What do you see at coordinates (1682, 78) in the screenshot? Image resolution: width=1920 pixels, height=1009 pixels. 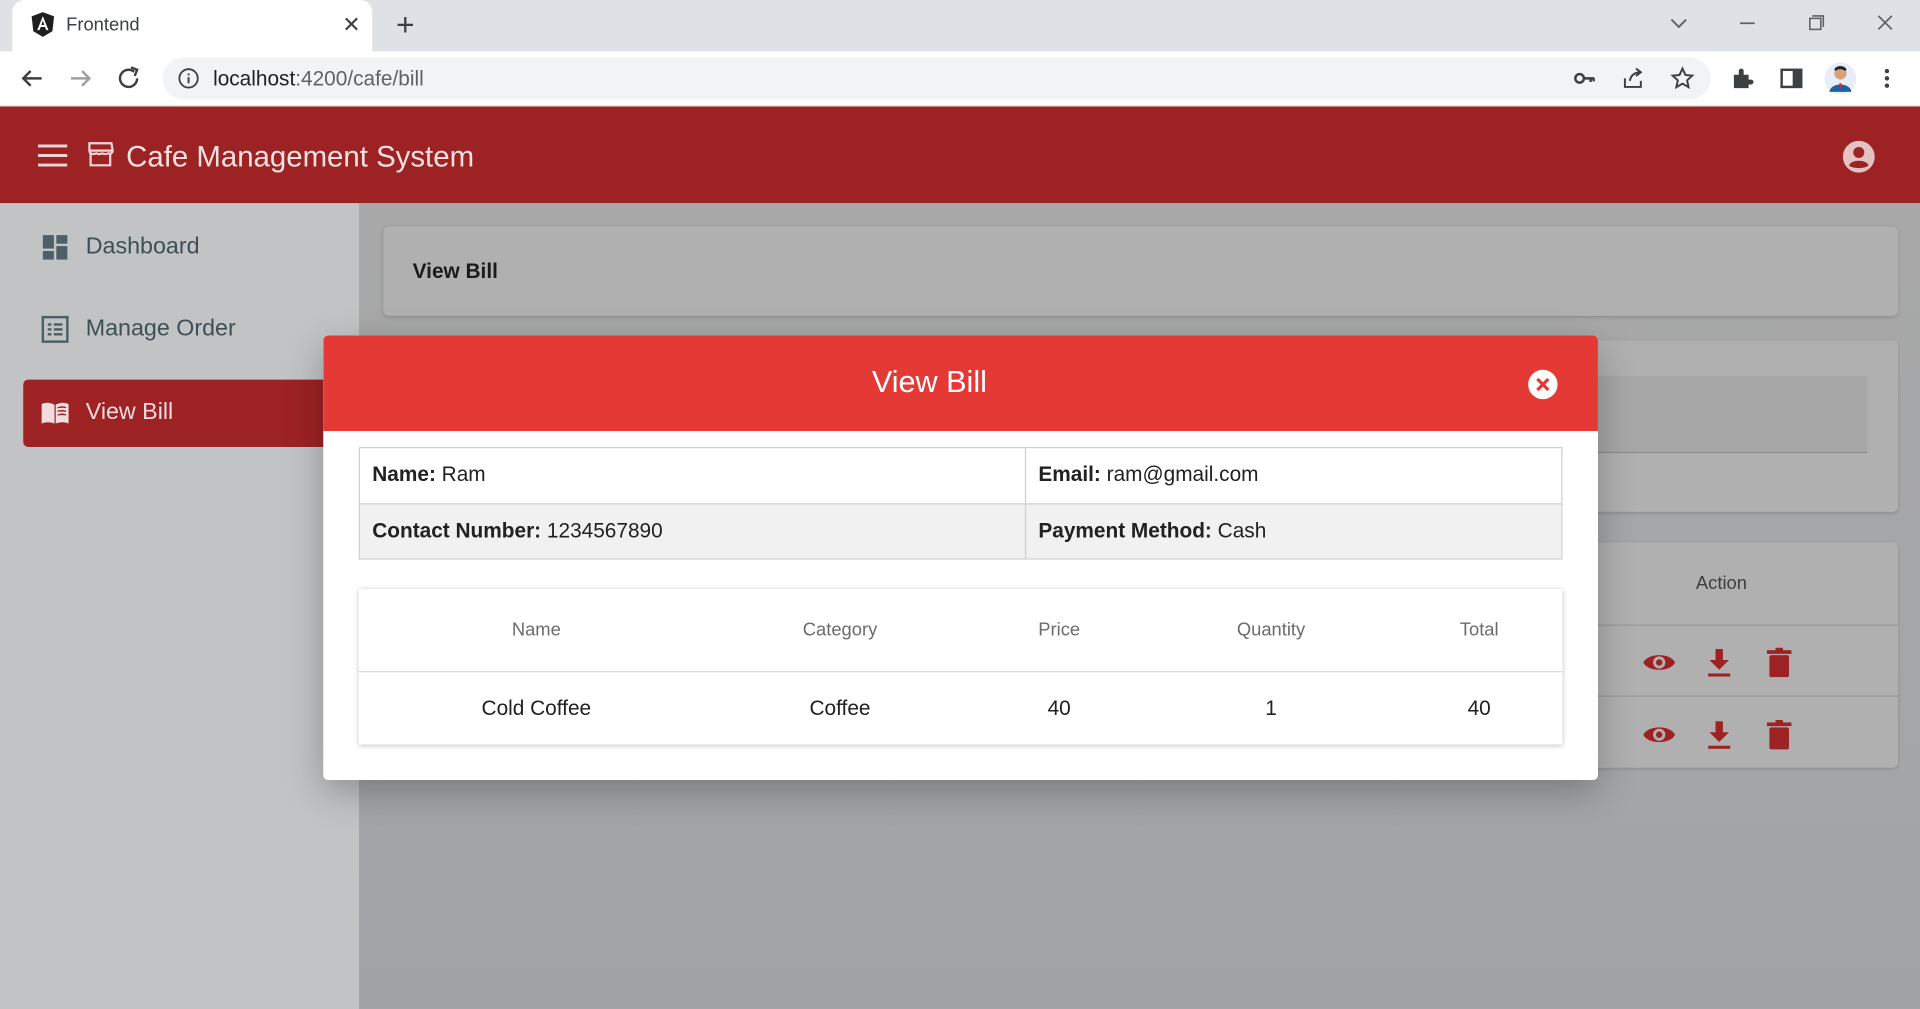 I see `bookmark-star-icon` at bounding box center [1682, 78].